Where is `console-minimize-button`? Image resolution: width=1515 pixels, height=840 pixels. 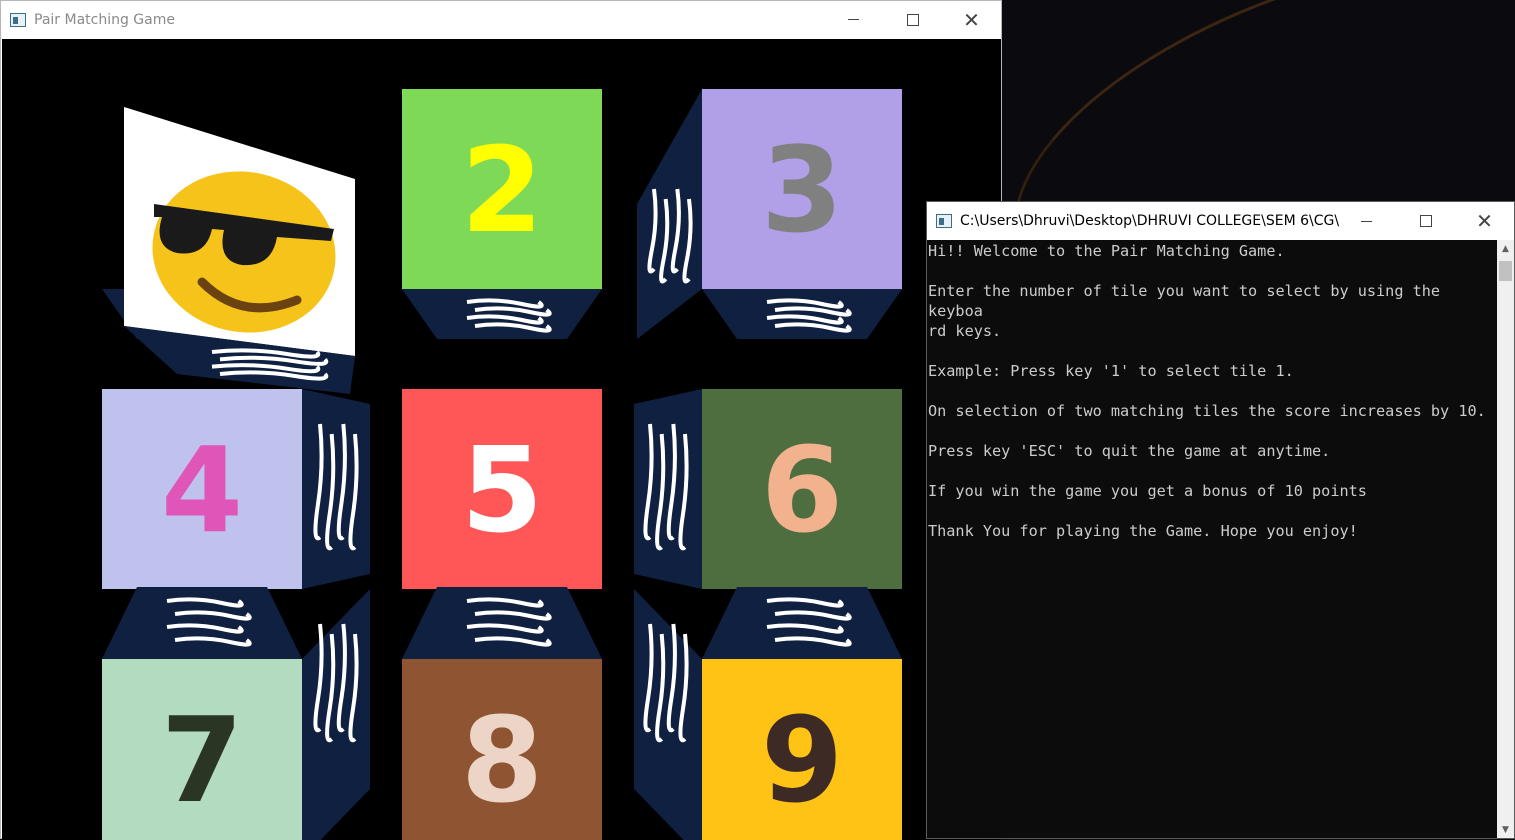
console-minimize-button is located at coordinates (1366, 221).